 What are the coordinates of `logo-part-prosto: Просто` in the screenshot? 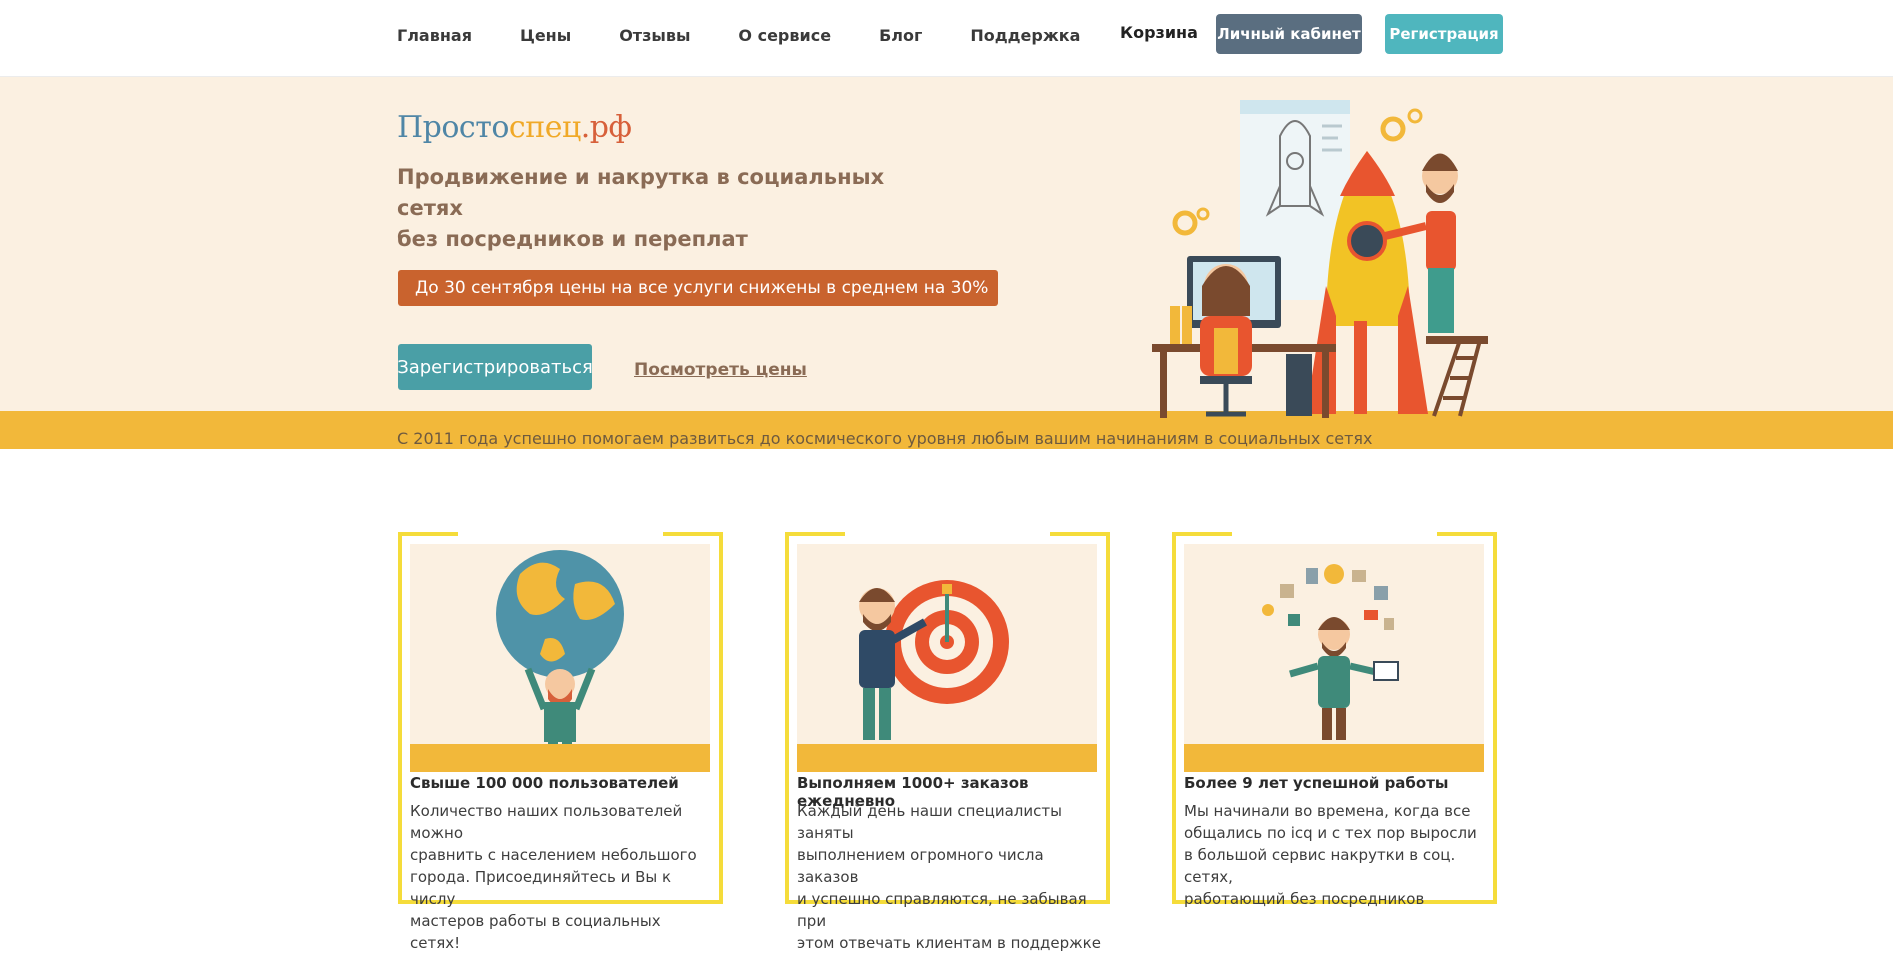 It's located at (453, 127).